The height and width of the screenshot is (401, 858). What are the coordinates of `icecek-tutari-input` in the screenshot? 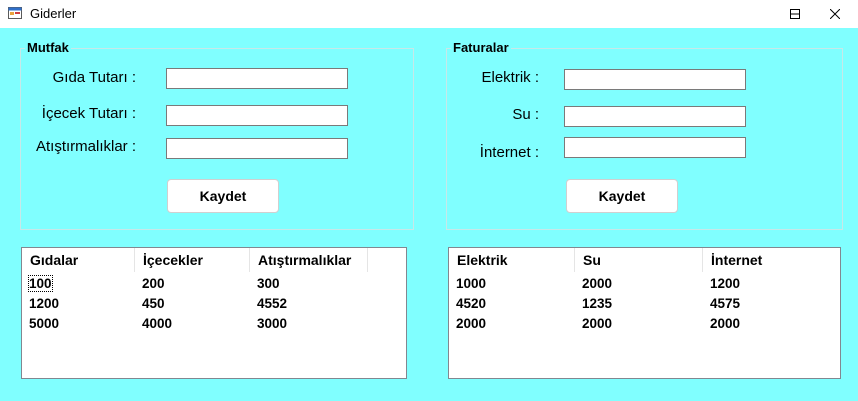 It's located at (257, 115).